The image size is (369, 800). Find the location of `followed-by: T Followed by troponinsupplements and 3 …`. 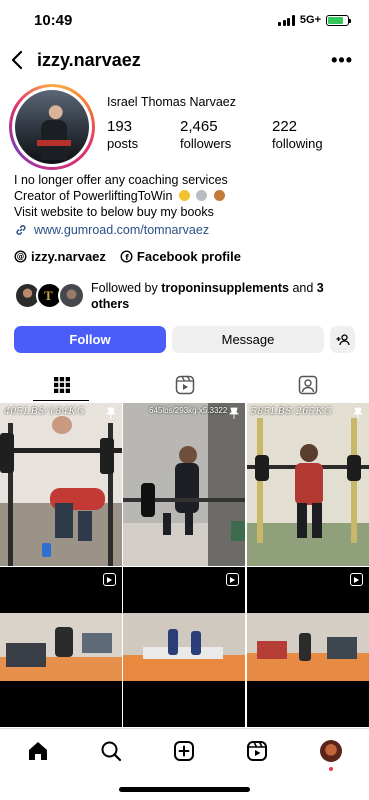

followed-by: T Followed by troponinsupplements and 3 … is located at coordinates (186, 297).